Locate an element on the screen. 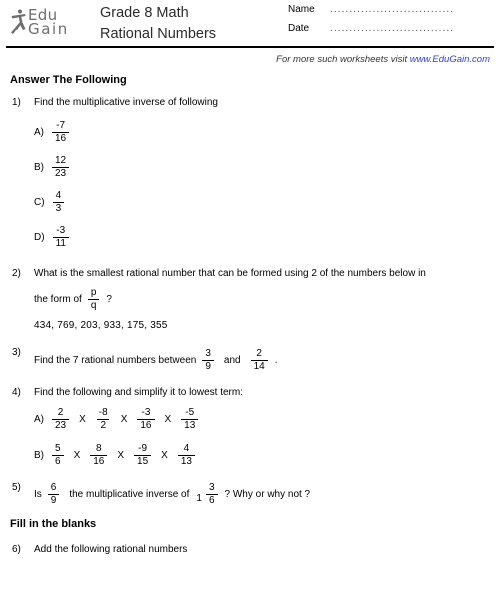 The height and width of the screenshot is (599, 500). worksheet-titles: Grade 8 Math Rational Numbers is located at coordinates (158, 24).